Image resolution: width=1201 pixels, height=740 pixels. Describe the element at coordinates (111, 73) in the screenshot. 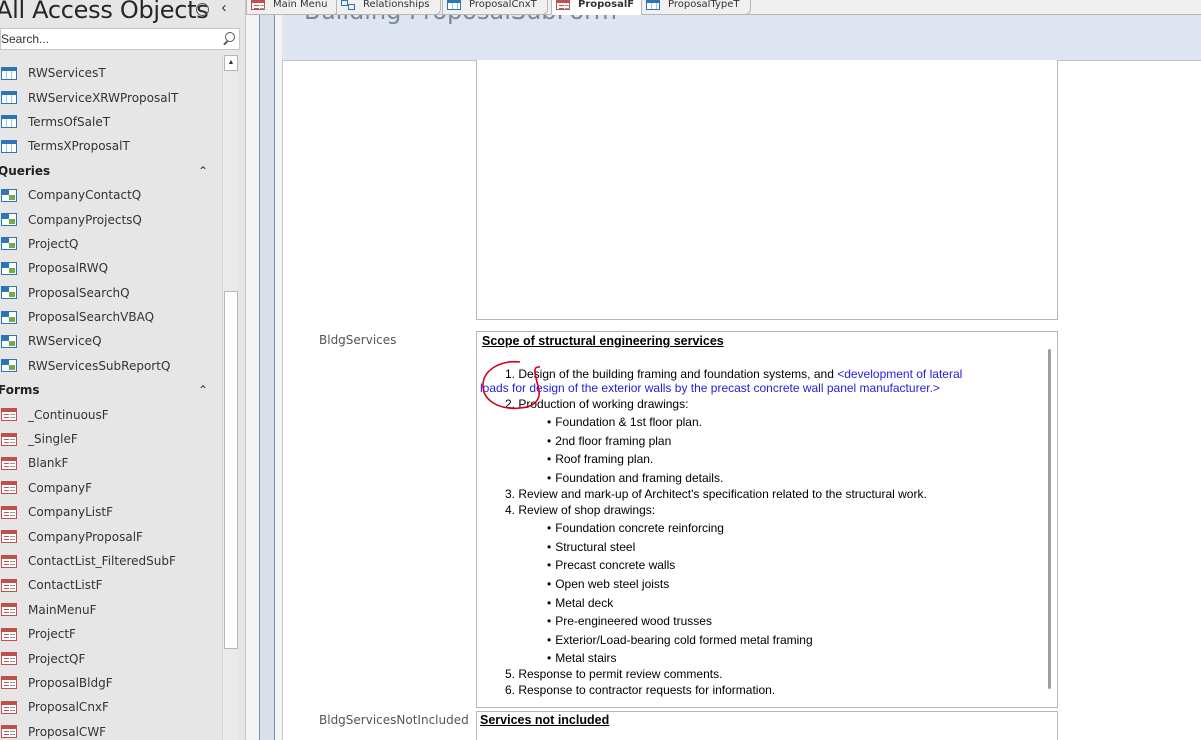

I see `nav-table-item: RWServicesT` at that location.